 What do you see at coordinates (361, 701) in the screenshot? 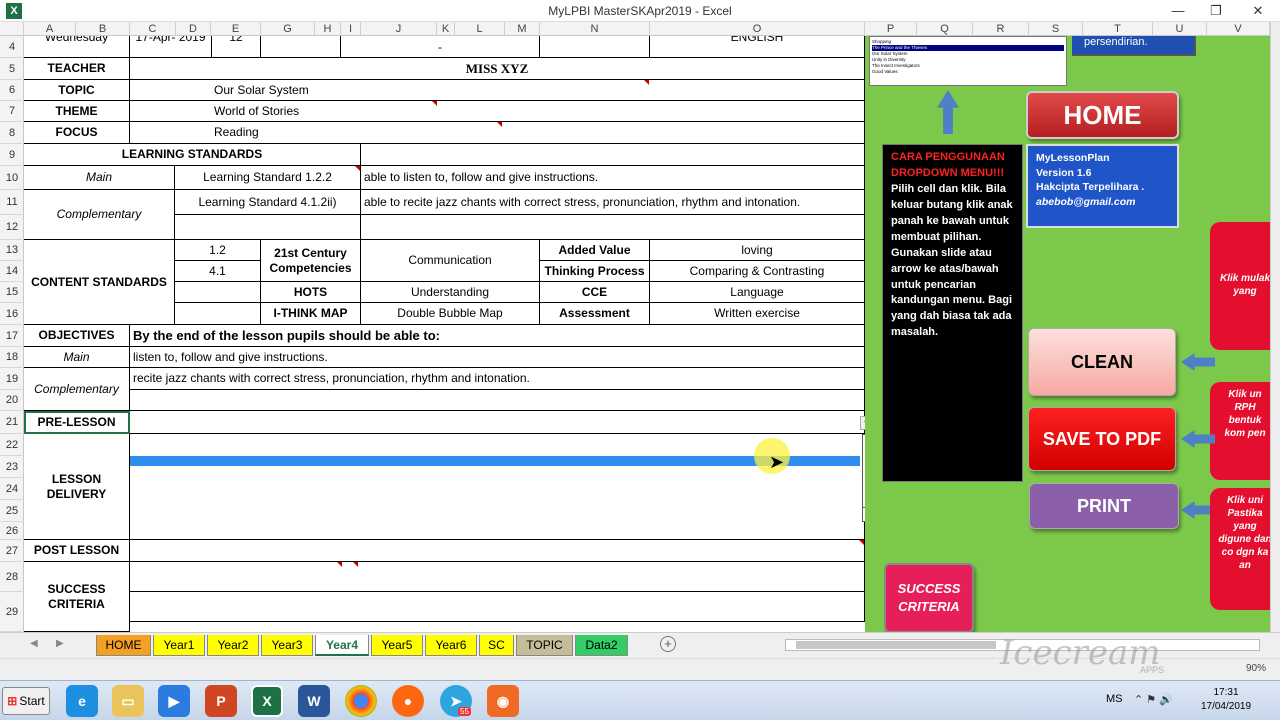
I see `chrome-icon` at bounding box center [361, 701].